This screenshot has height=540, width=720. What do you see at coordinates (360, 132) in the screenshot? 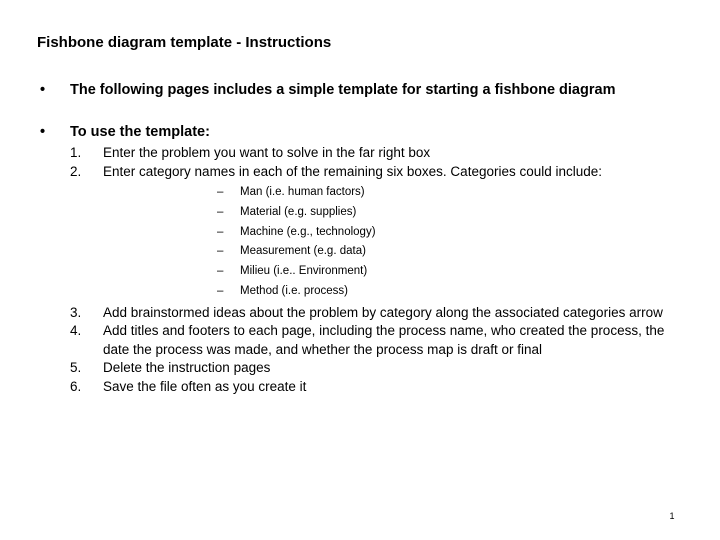
I see `bullet-item-usage: • To use the template:` at bounding box center [360, 132].